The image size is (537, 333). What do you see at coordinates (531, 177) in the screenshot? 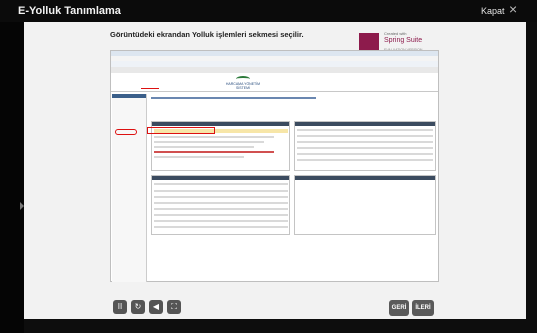
I see `right-edge` at bounding box center [531, 177].